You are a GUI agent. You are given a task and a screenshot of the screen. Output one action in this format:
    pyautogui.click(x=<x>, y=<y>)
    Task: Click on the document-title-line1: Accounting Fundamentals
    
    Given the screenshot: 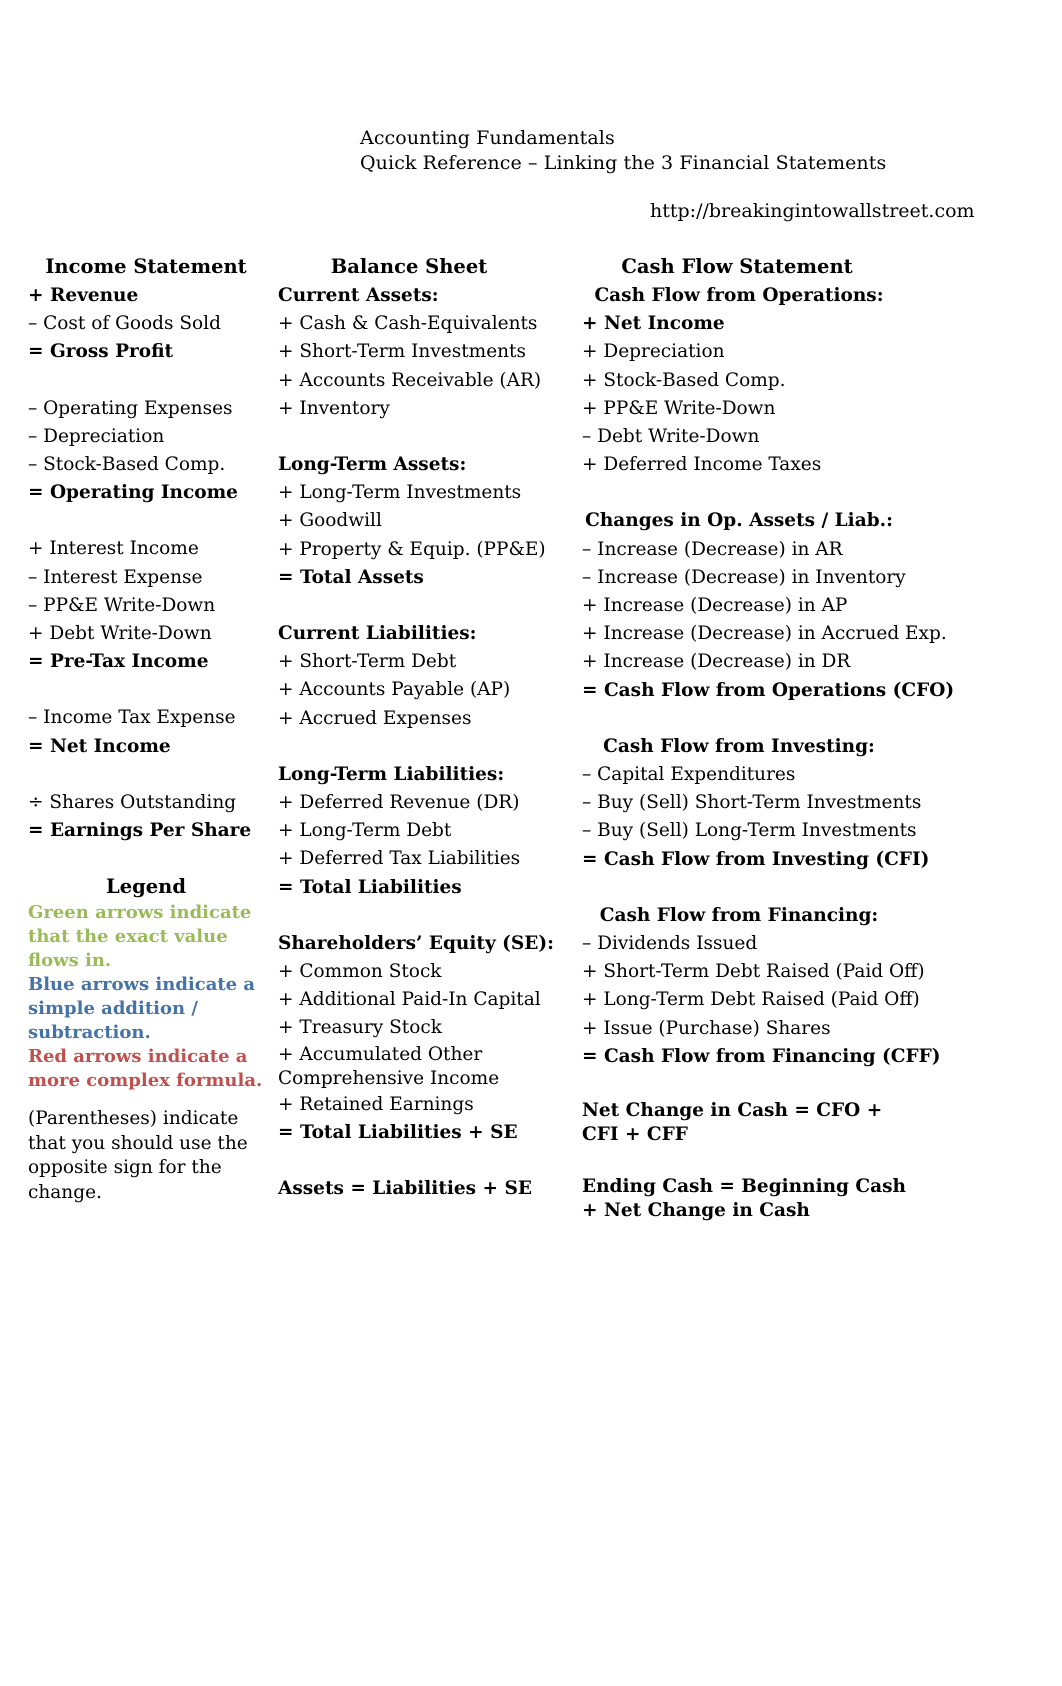 What is the action you would take?
    pyautogui.click(x=487, y=138)
    